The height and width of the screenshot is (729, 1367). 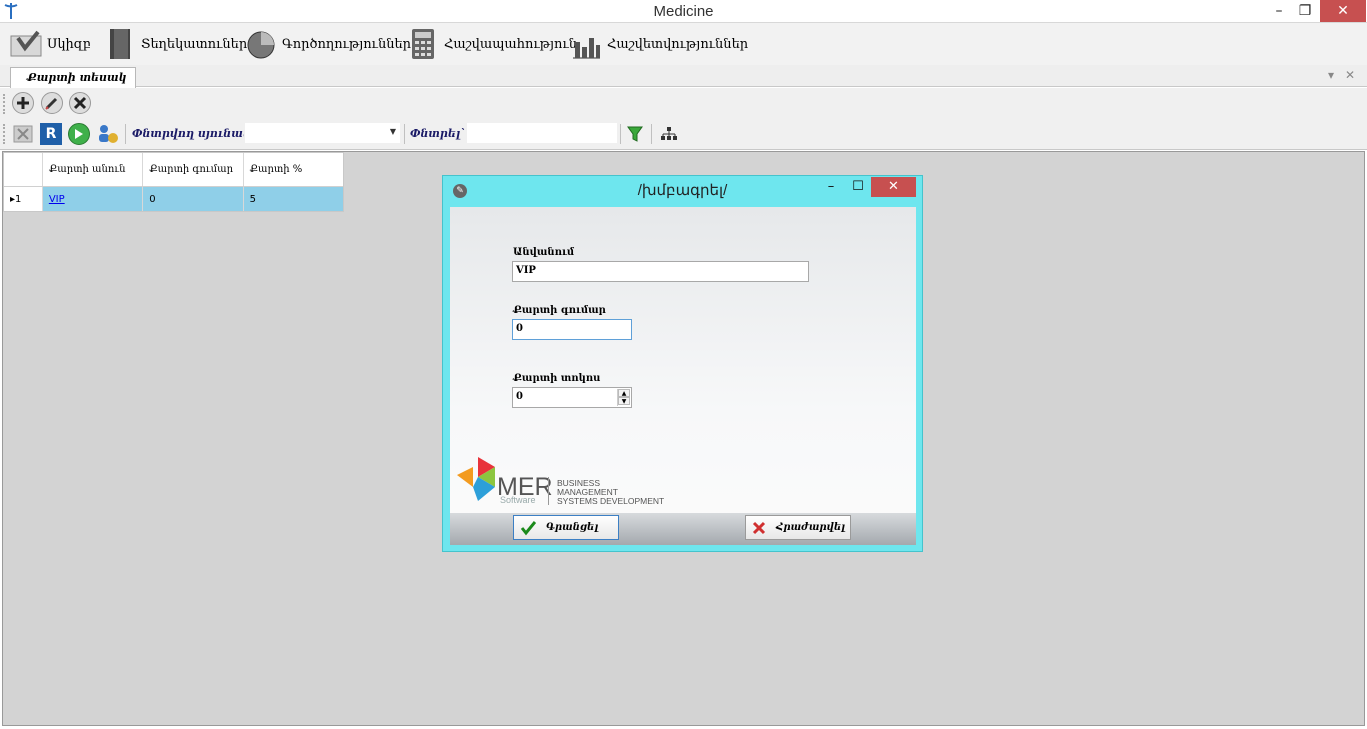 I want to click on table-row: ▸1 VIP 0 5, so click(x=173, y=199).